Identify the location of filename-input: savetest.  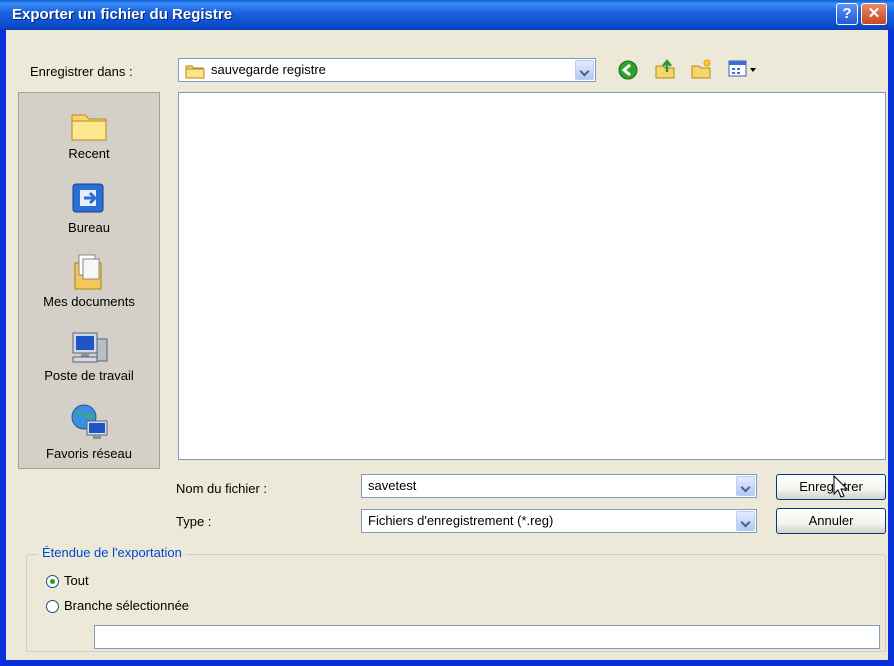
(392, 485).